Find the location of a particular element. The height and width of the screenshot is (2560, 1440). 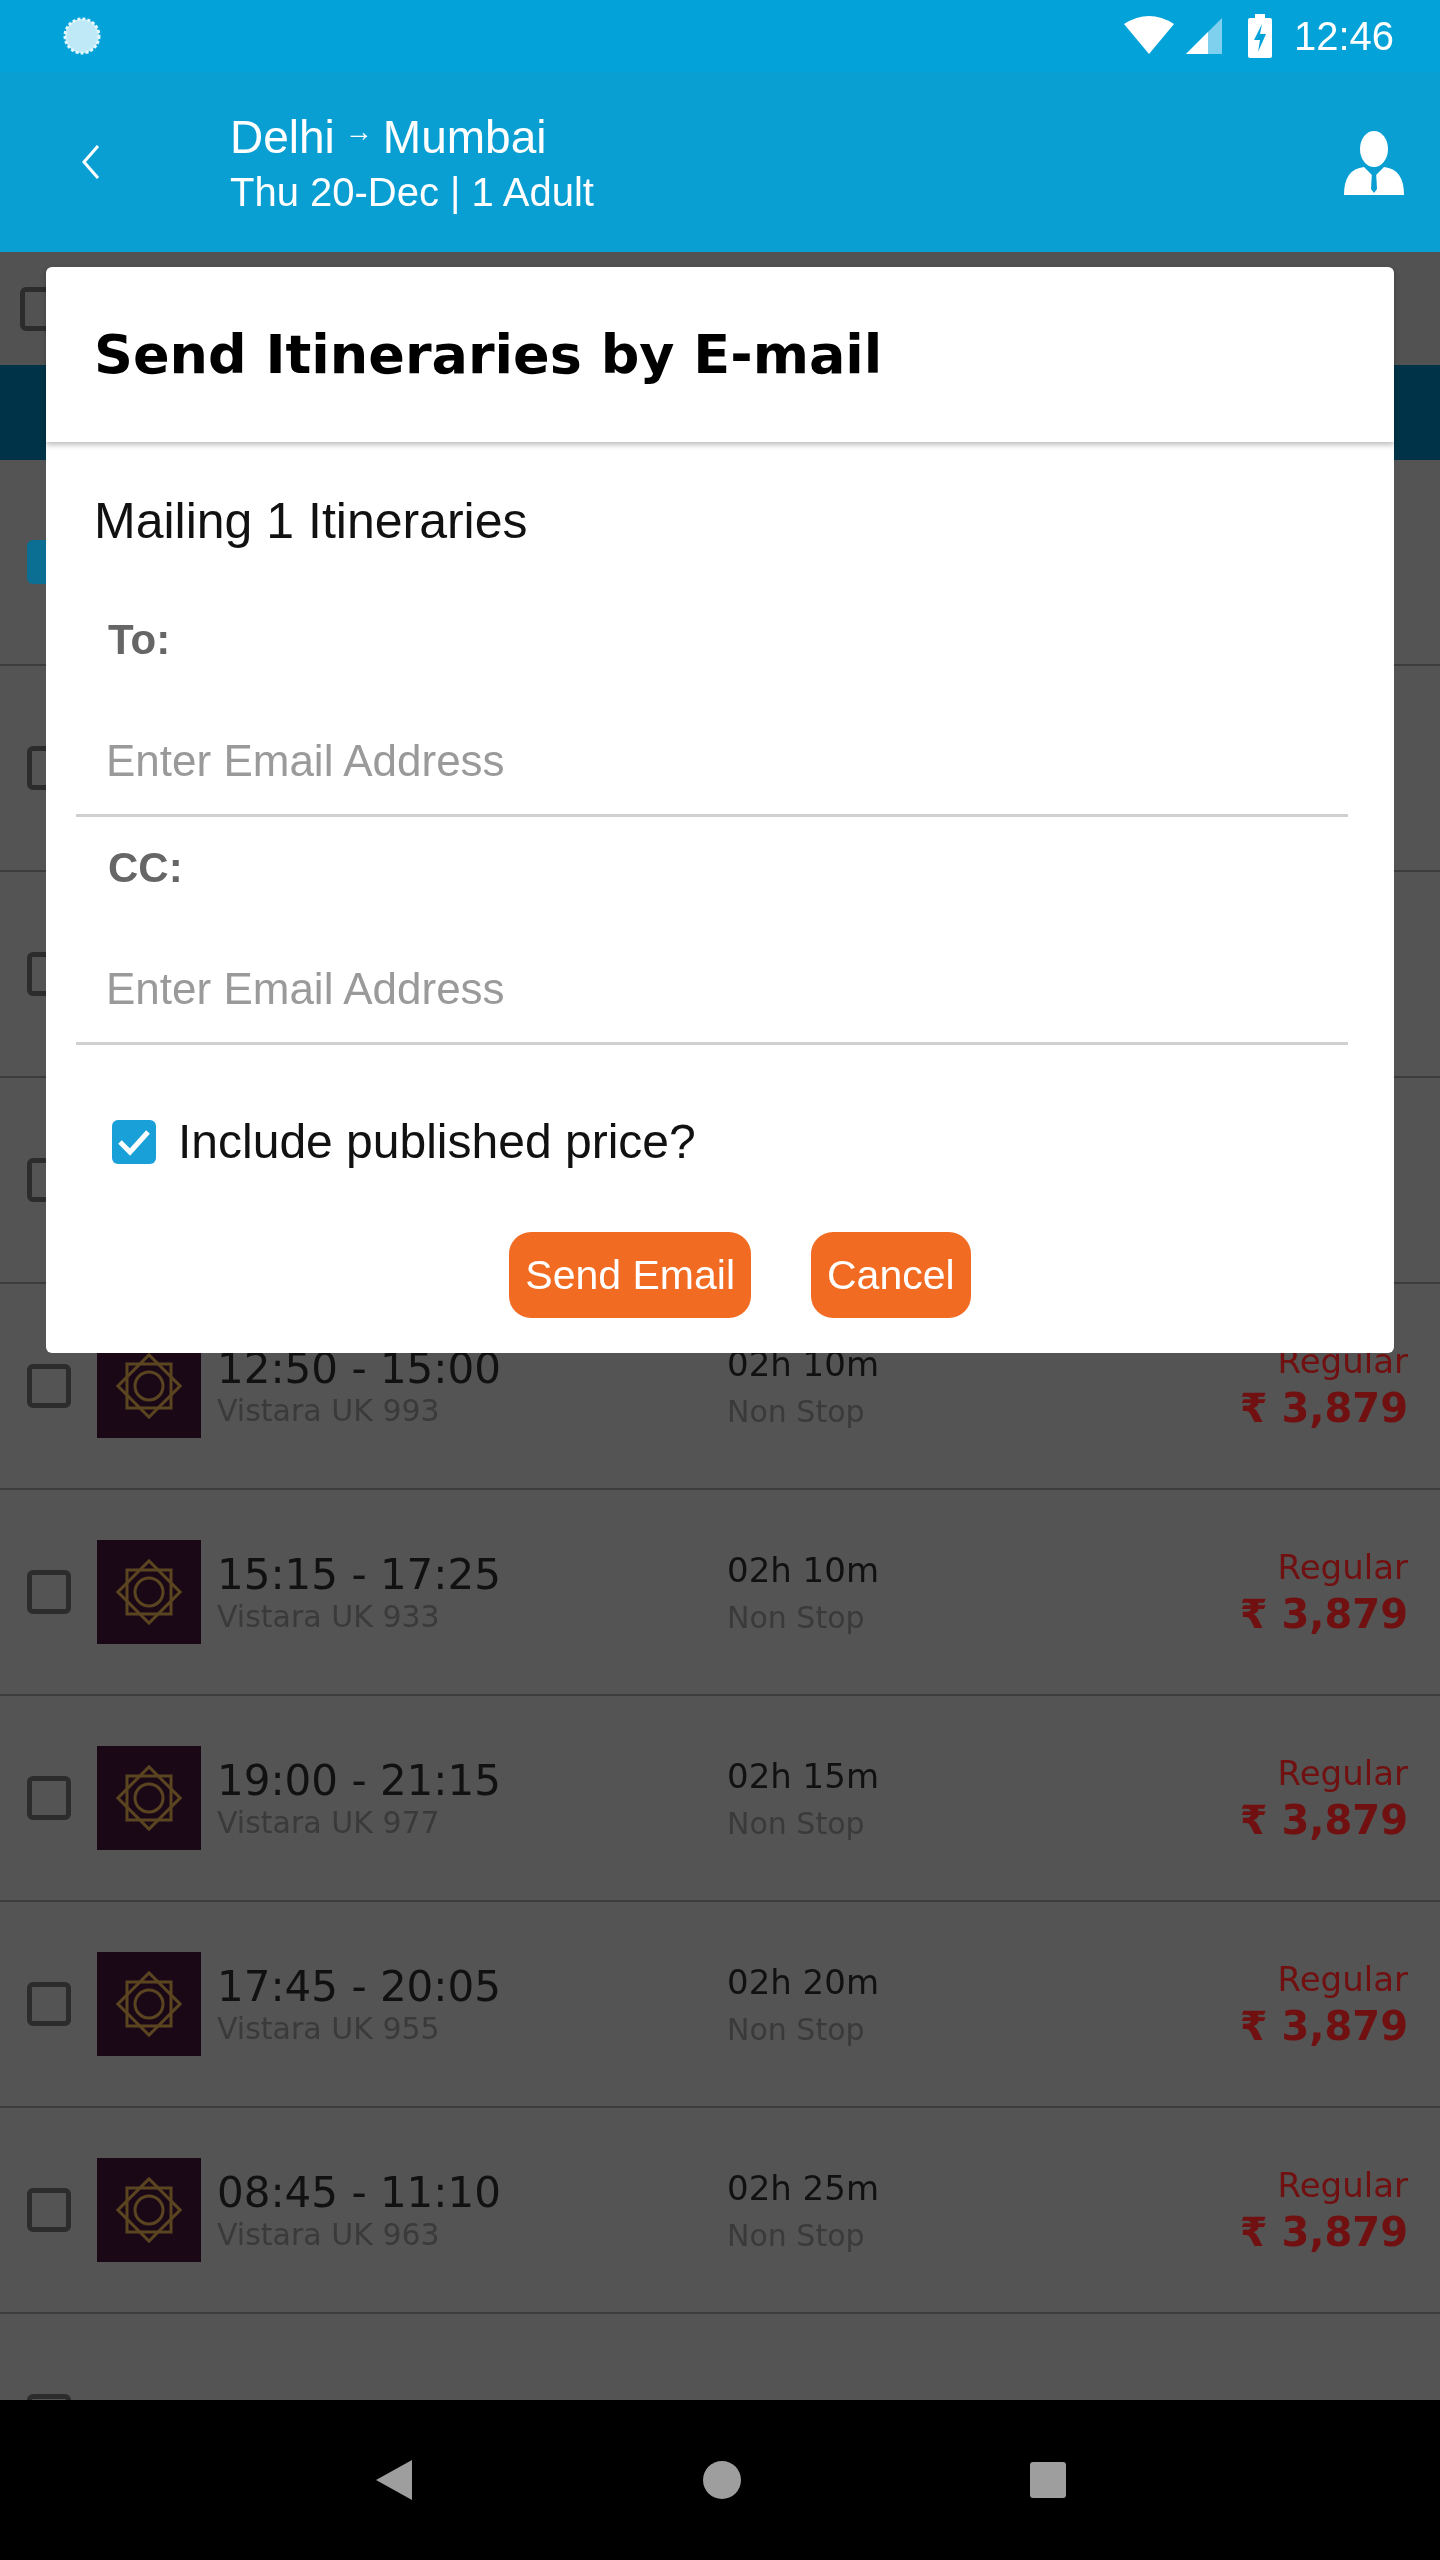

origin-city: Delhi is located at coordinates (282, 136).